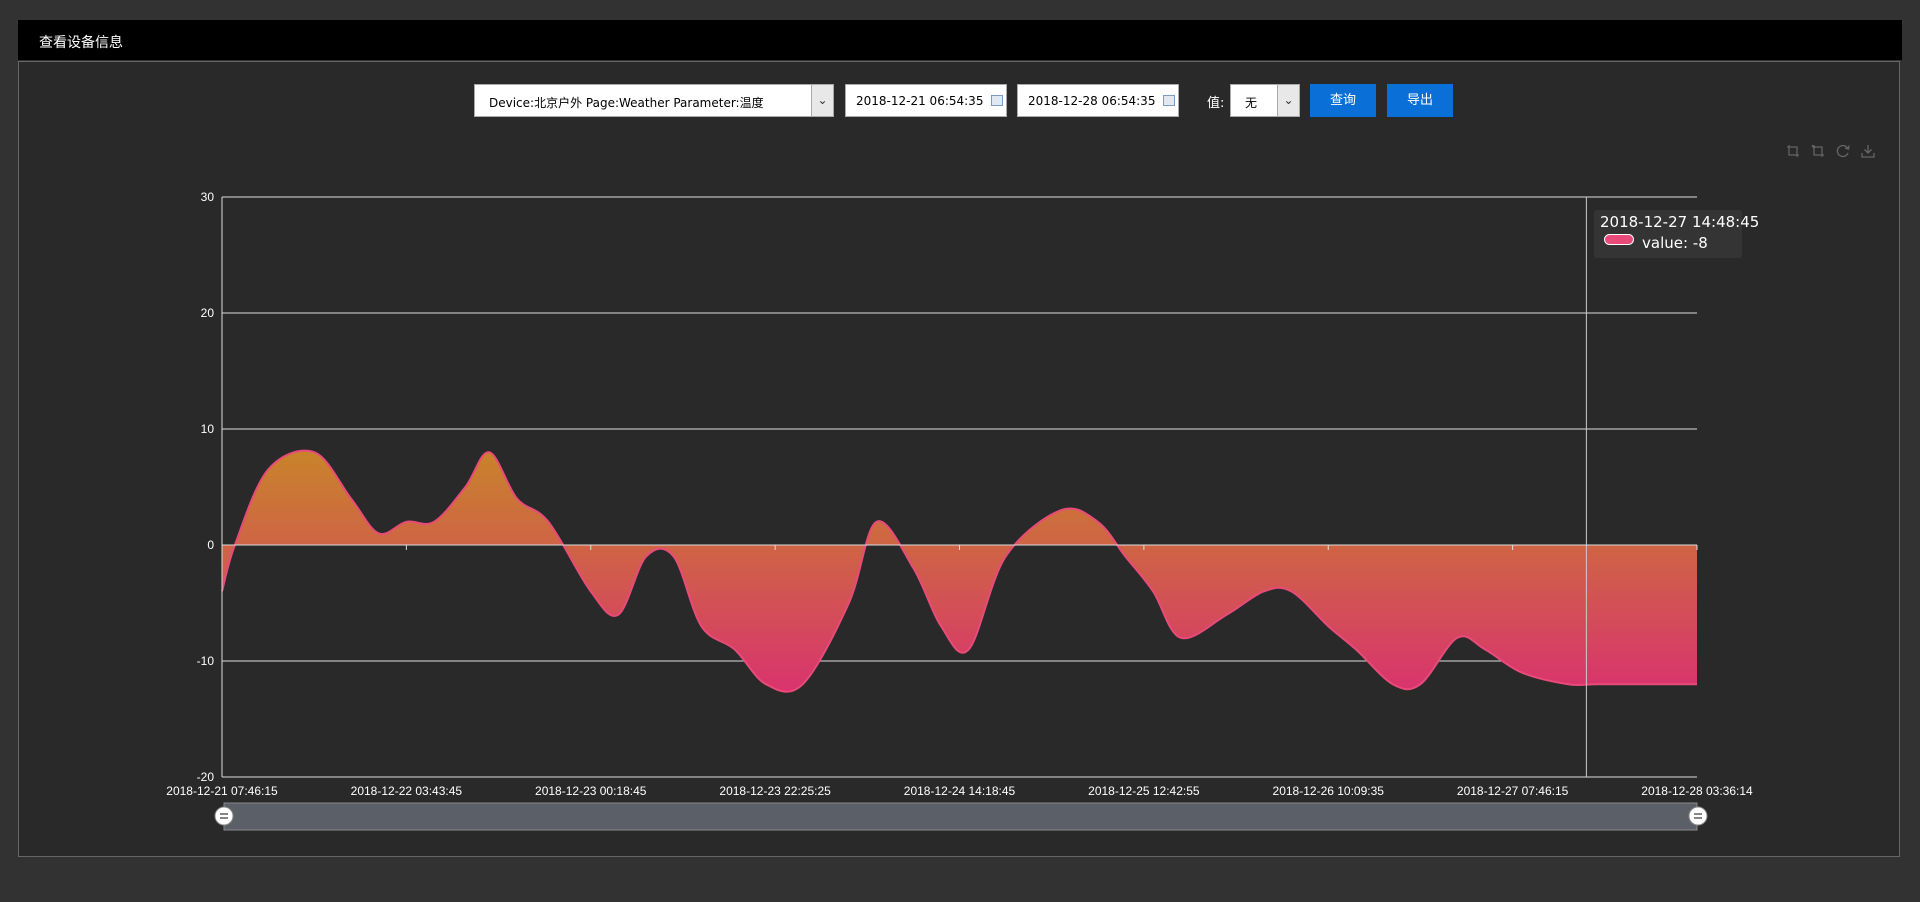 The height and width of the screenshot is (902, 1920). I want to click on x-tick-label: 2018-12-28 03:36:14, so click(1697, 791).